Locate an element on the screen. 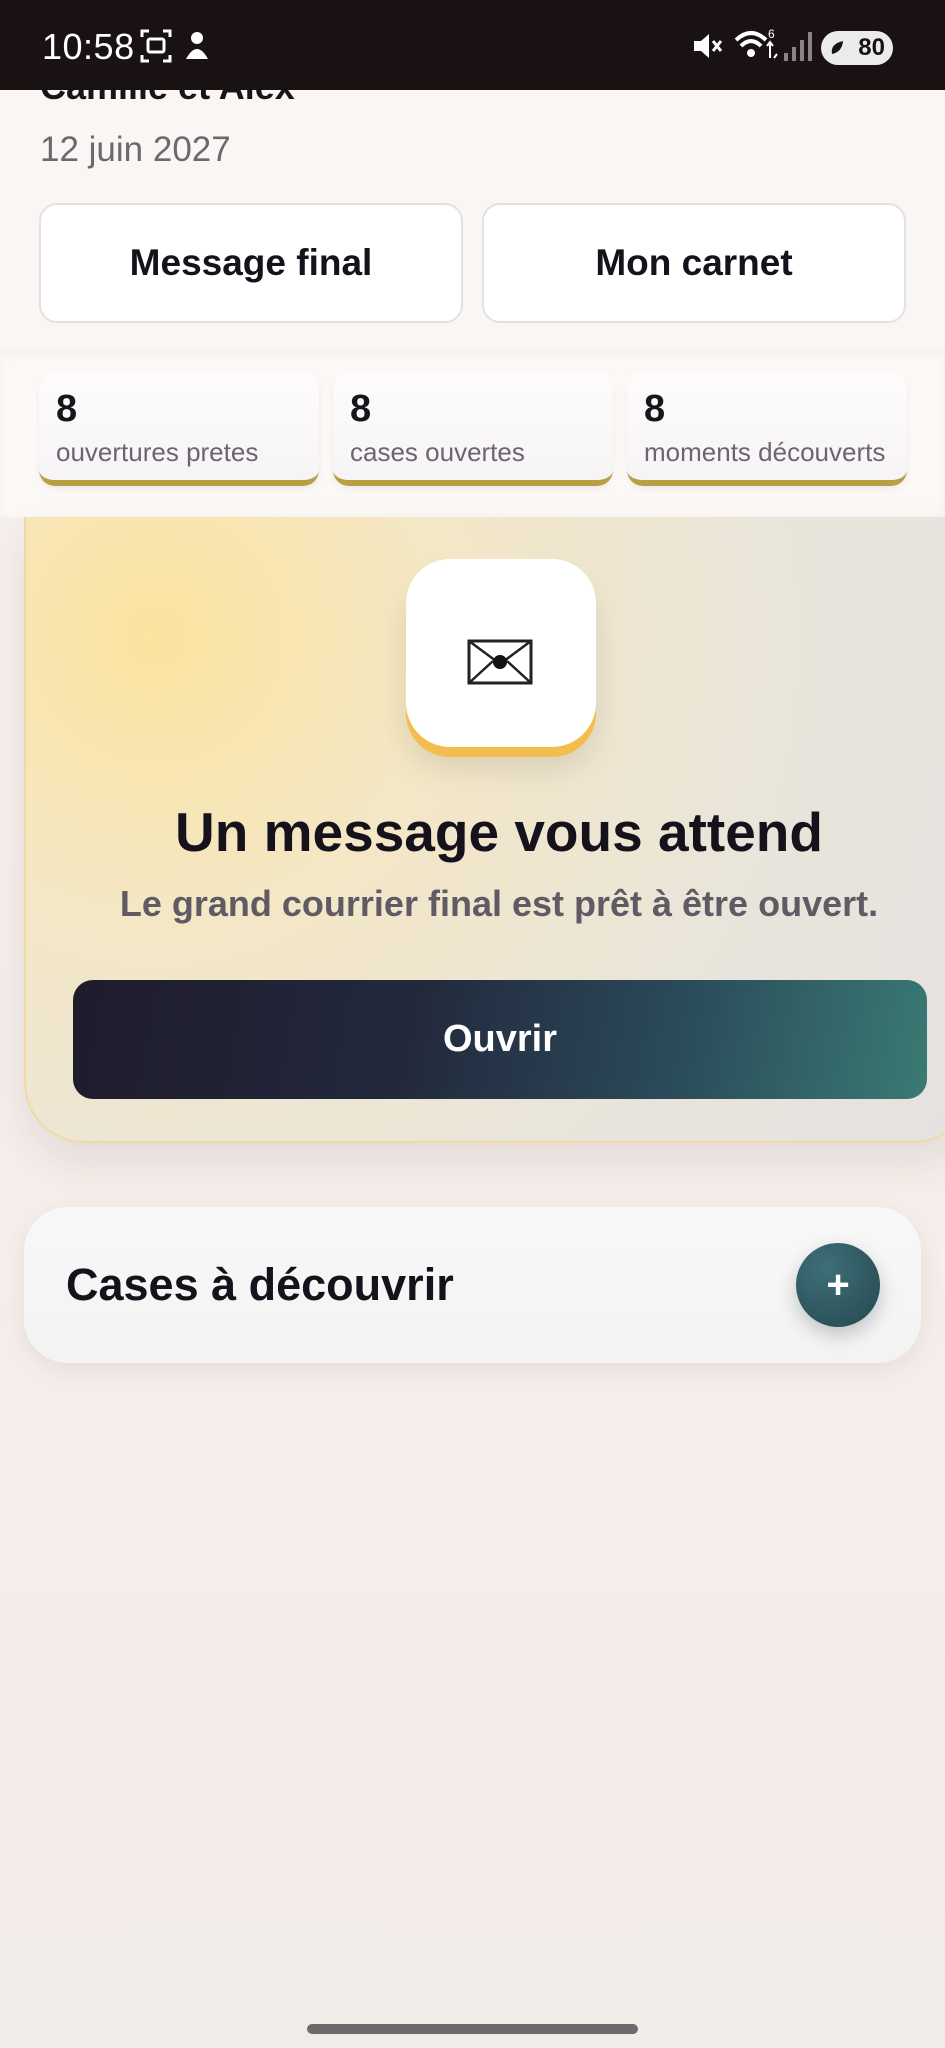 This screenshot has width=945, height=2048. signal-icon is located at coordinates (798, 46).